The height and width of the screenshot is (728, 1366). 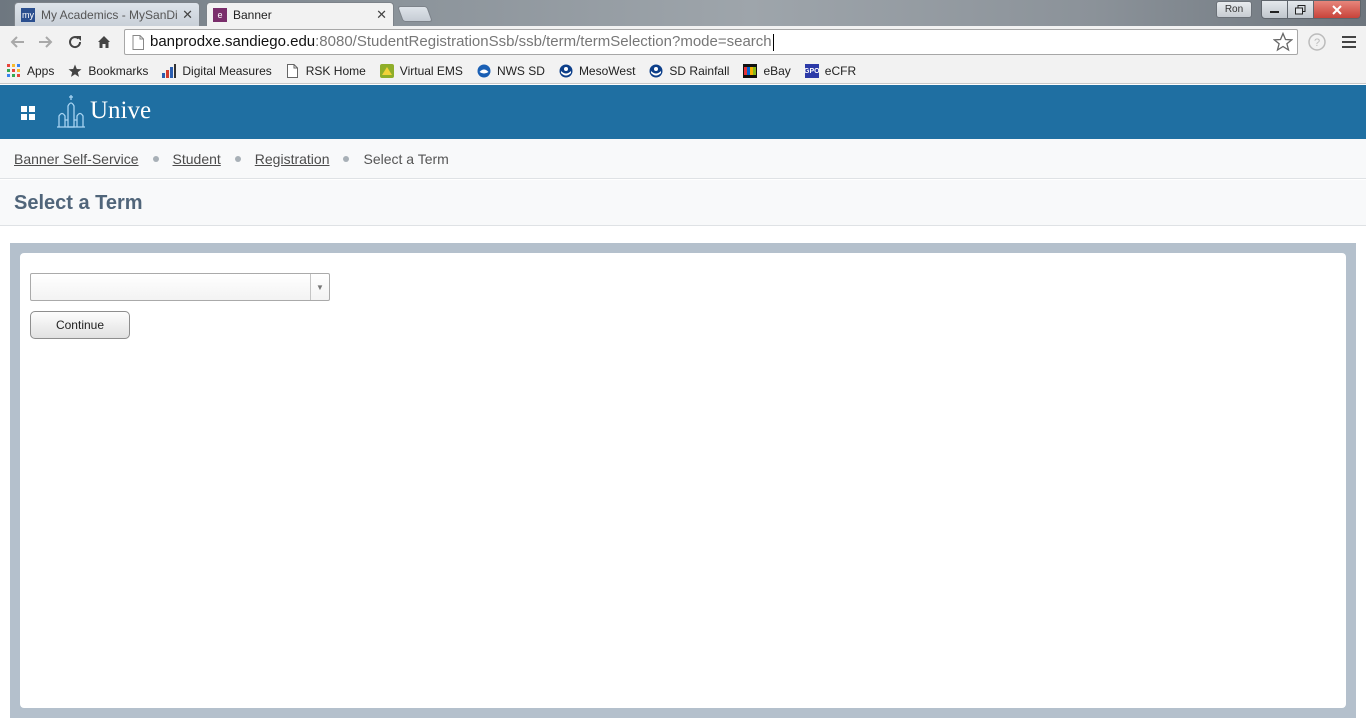 I want to click on bookmark-digital-measures: Digital Measures, so click(x=217, y=71).